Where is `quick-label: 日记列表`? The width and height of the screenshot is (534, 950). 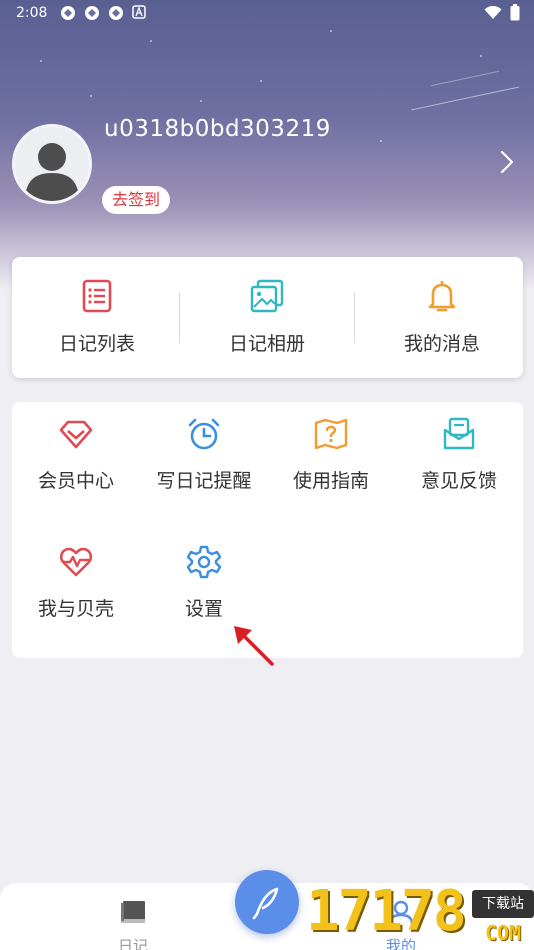
quick-label: 日记列表 is located at coordinates (96, 344).